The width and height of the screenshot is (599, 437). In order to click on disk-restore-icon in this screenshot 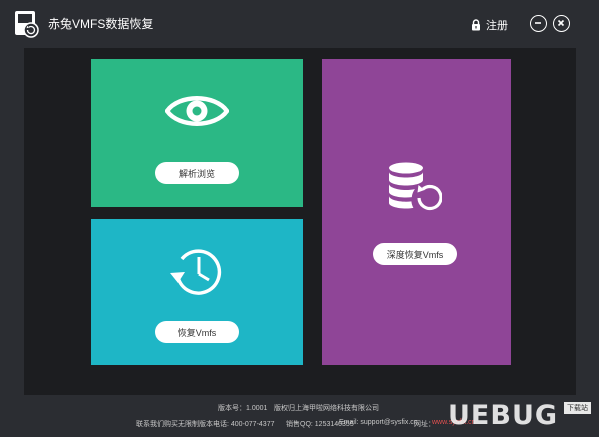, I will do `click(27, 24)`.